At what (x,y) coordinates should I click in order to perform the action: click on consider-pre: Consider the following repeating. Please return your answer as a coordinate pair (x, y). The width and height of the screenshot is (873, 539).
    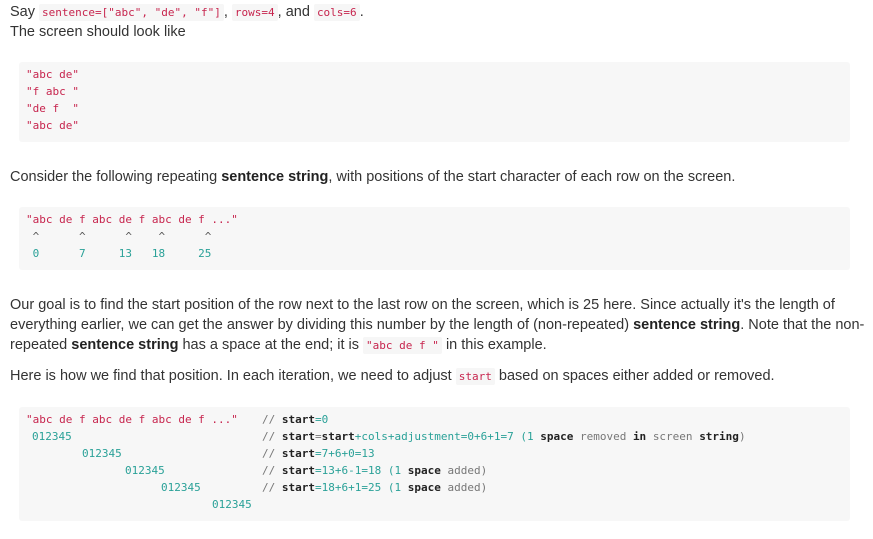
    Looking at the image, I should click on (114, 177).